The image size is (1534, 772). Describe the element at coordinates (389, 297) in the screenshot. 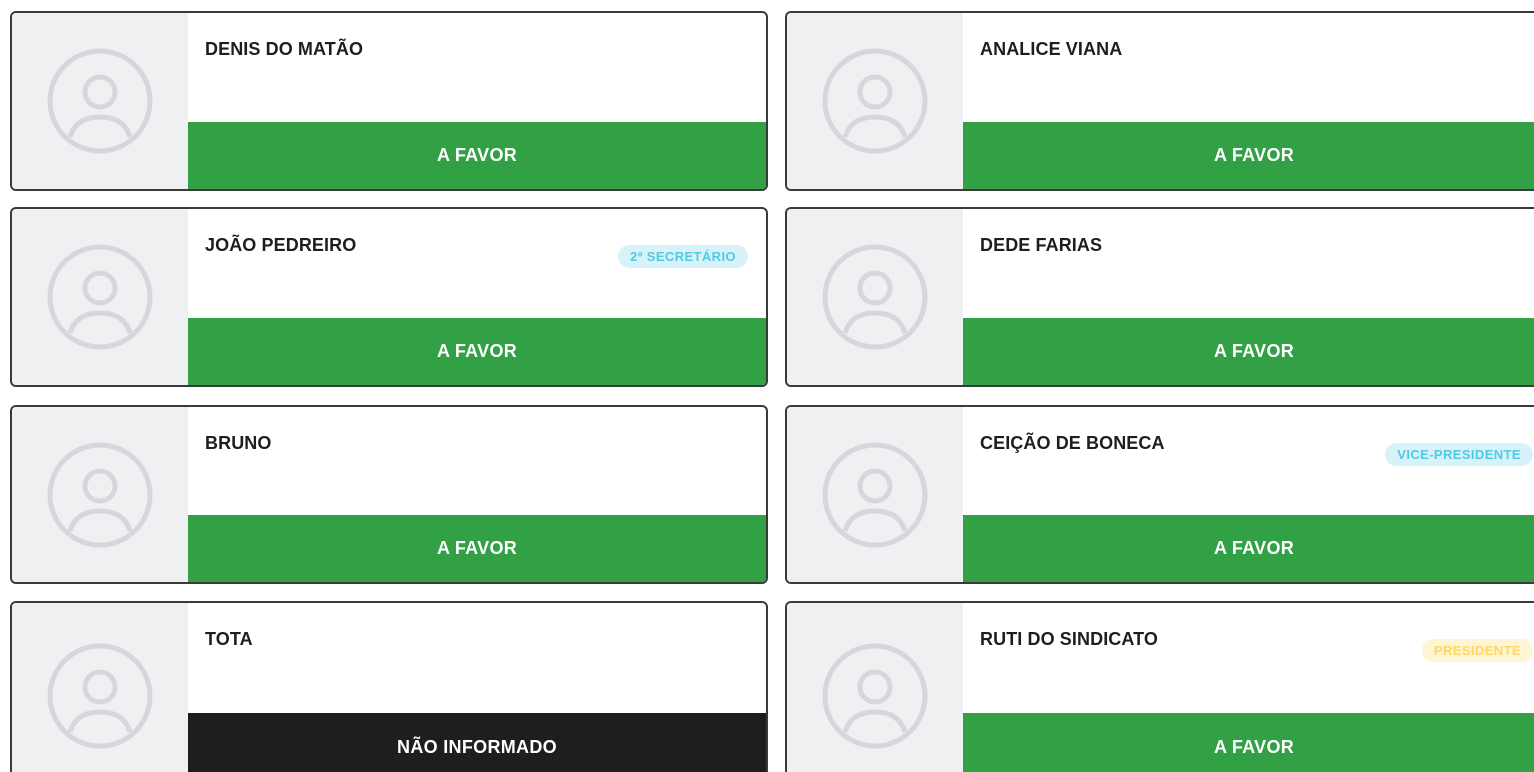

I see `councilor-card: JOÃO PEDREIRO 2º SECRETÁRIO A FAVOR` at that location.